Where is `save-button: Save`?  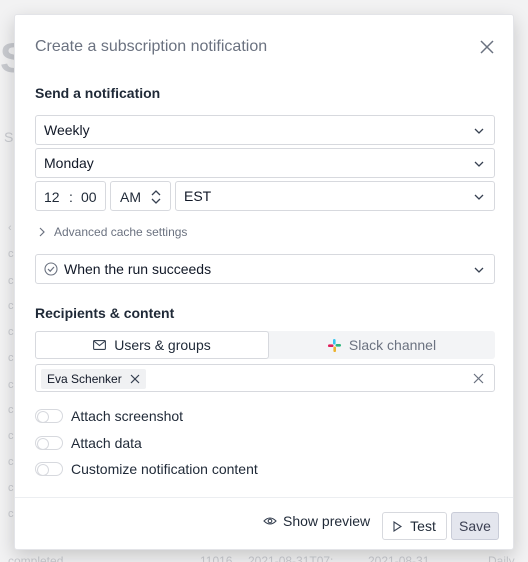
save-button: Save is located at coordinates (475, 526).